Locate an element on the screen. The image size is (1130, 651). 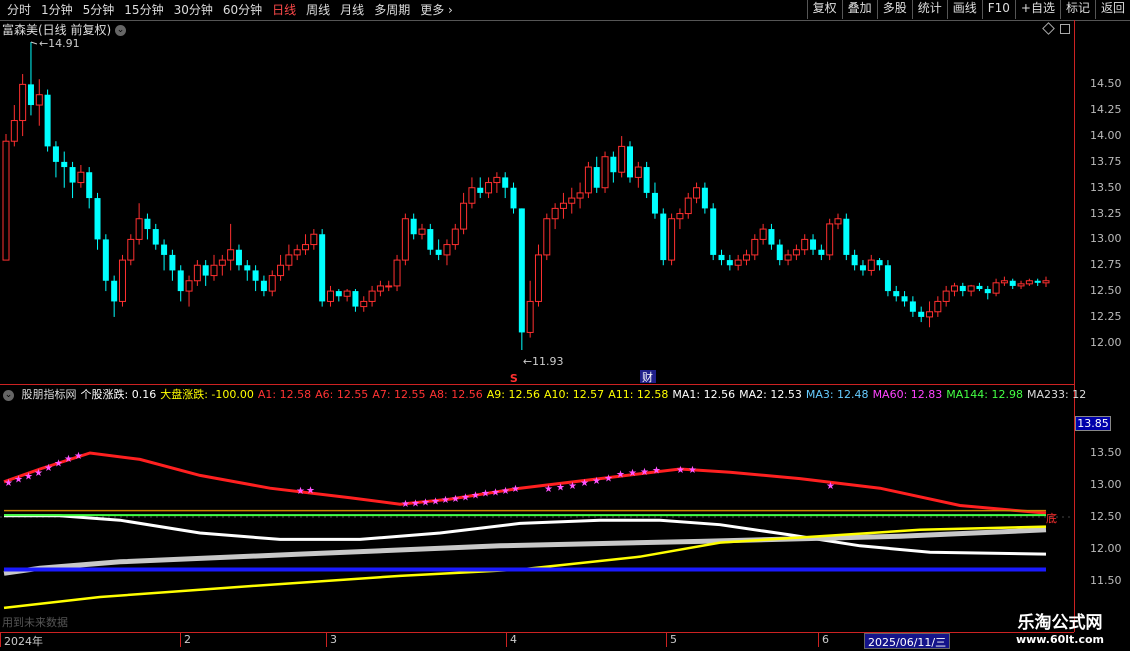
indicator-tick-label: 13.50 is located at coordinates (1106, 452).